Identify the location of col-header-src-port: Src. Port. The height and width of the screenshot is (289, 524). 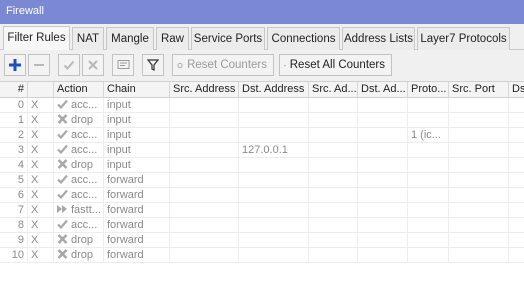
(479, 90).